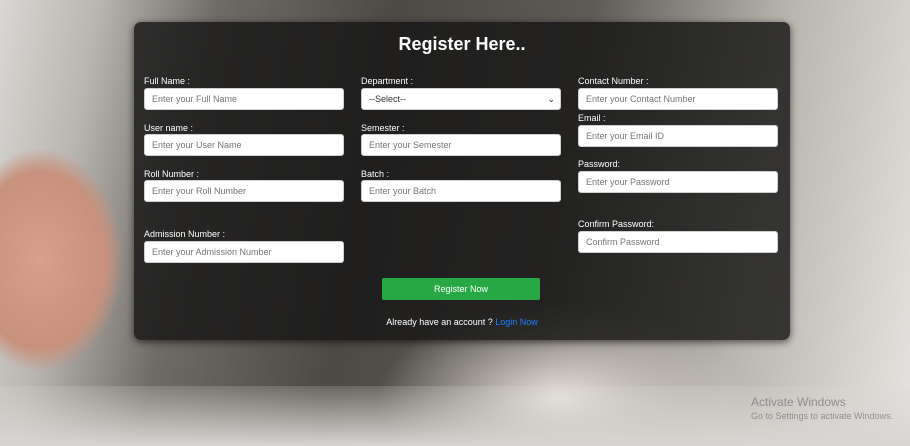 Image resolution: width=910 pixels, height=446 pixels. Describe the element at coordinates (551, 99) in the screenshot. I see `chevron-down-icon: ⌄` at that location.